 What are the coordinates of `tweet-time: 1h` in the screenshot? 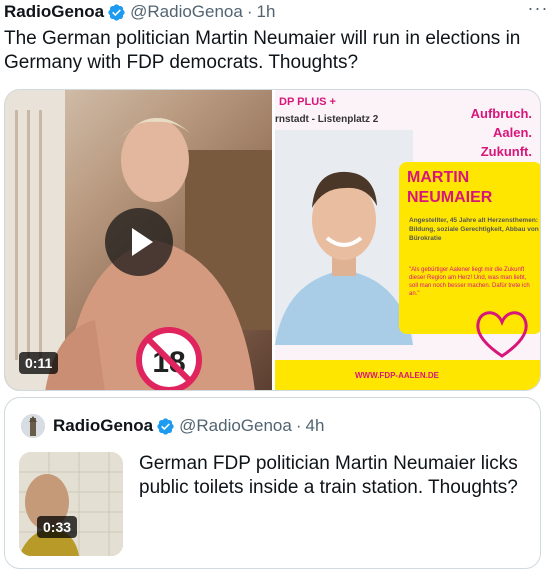 It's located at (266, 12).